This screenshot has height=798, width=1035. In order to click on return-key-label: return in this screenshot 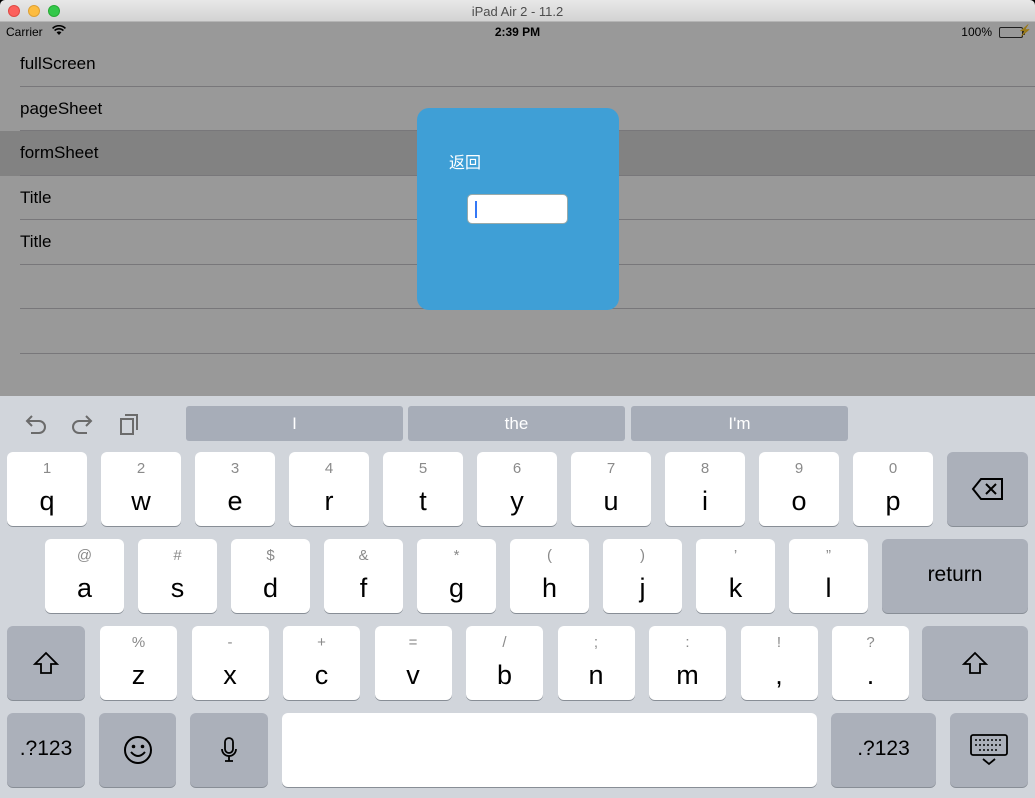, I will do `click(955, 574)`.